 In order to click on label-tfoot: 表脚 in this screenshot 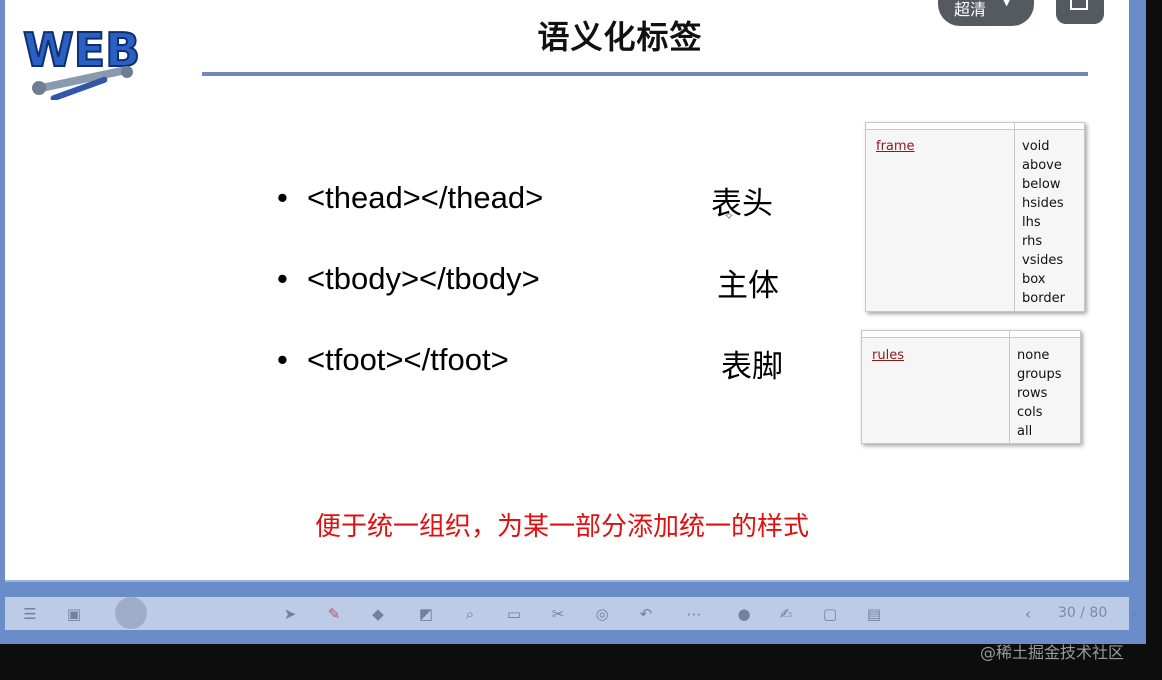, I will do `click(752, 367)`.